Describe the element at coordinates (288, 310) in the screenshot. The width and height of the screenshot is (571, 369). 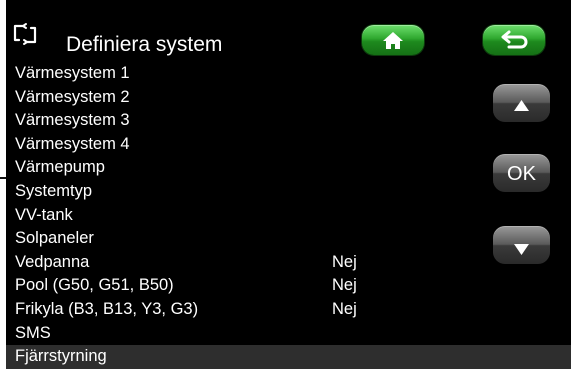
I see `menu-item-frikyla: Frikyla (B3, B13, Y3, G3) Nej` at that location.